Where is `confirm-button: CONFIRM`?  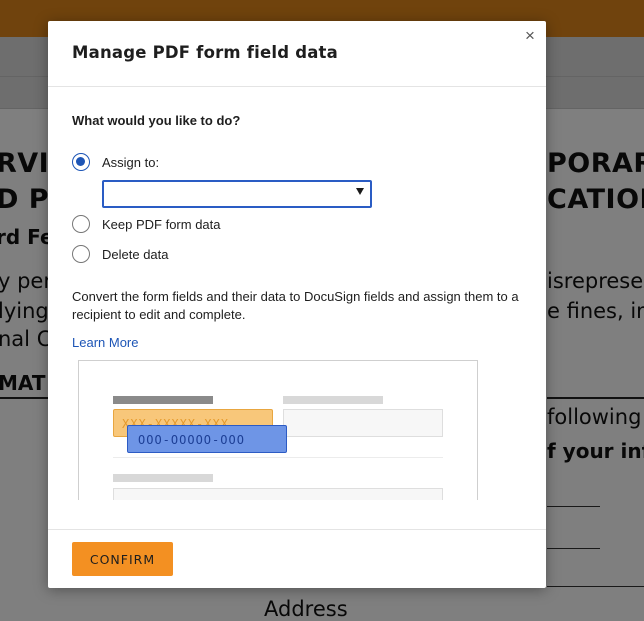
confirm-button: CONFIRM is located at coordinates (122, 559).